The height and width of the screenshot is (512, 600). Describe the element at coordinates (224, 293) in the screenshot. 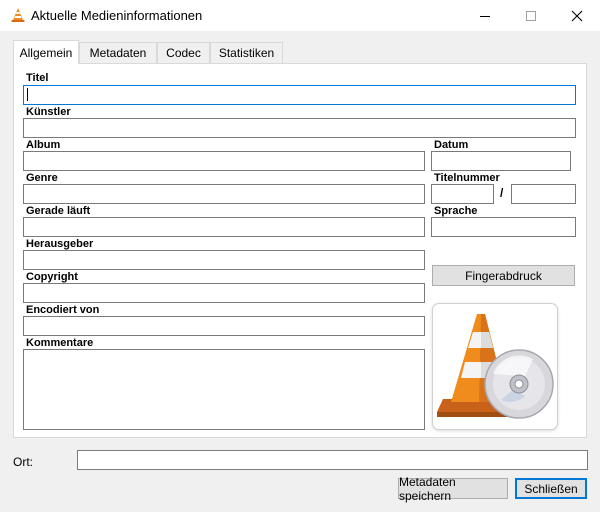

I see `copyright-input` at that location.